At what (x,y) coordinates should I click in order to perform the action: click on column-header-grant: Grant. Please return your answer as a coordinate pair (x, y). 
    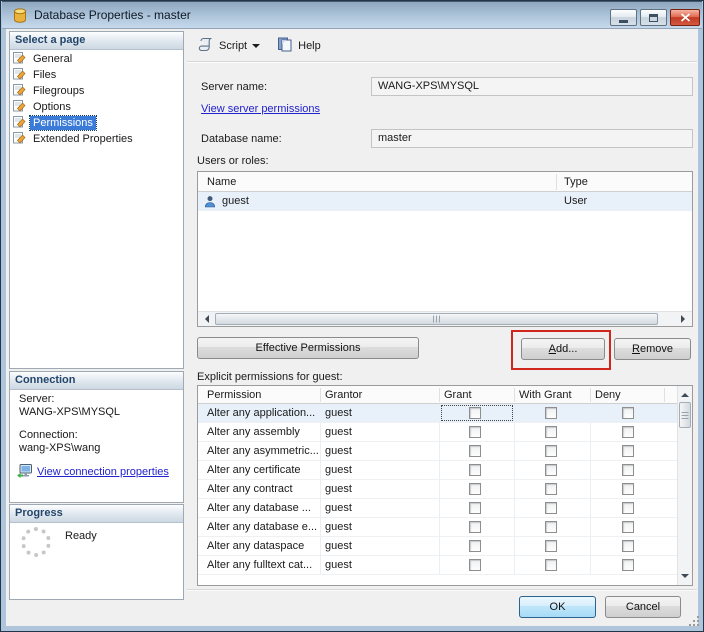
    Looking at the image, I should click on (458, 395).